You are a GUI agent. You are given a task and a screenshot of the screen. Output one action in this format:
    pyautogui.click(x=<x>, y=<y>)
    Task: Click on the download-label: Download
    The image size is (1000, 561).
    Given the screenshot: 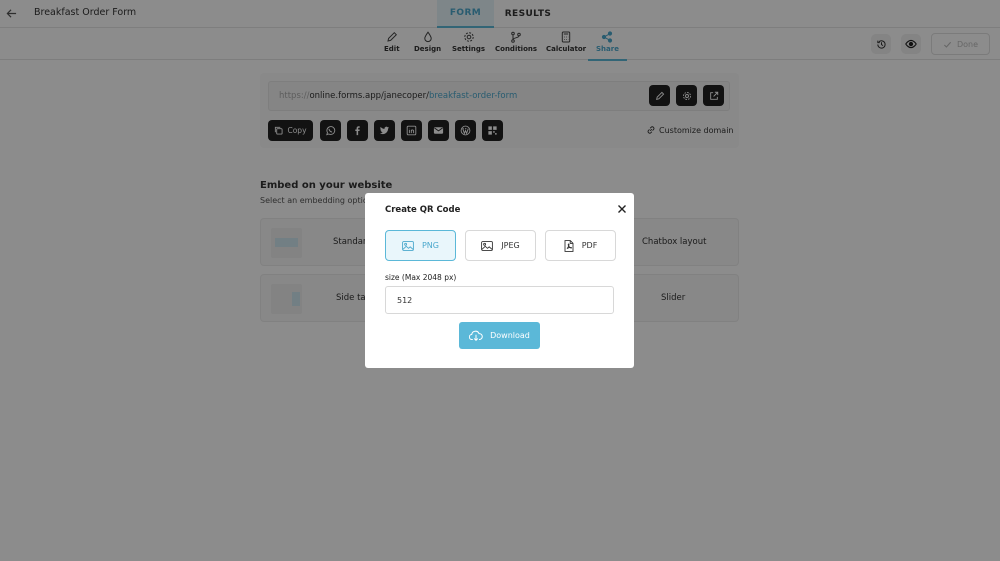 What is the action you would take?
    pyautogui.click(x=510, y=335)
    